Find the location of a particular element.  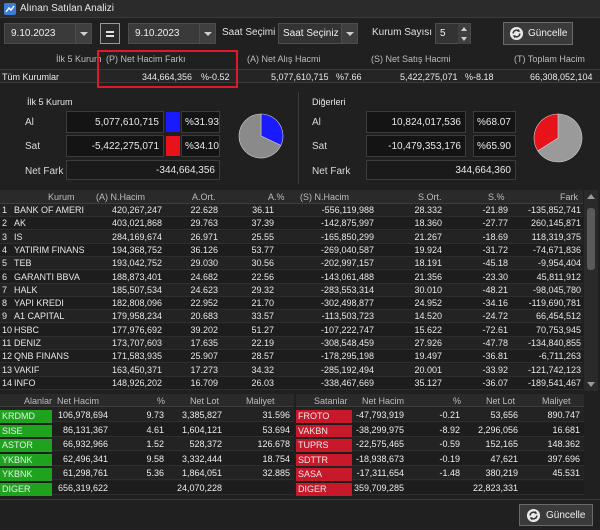

top5-net-value: -344,664,356 is located at coordinates (143, 170).